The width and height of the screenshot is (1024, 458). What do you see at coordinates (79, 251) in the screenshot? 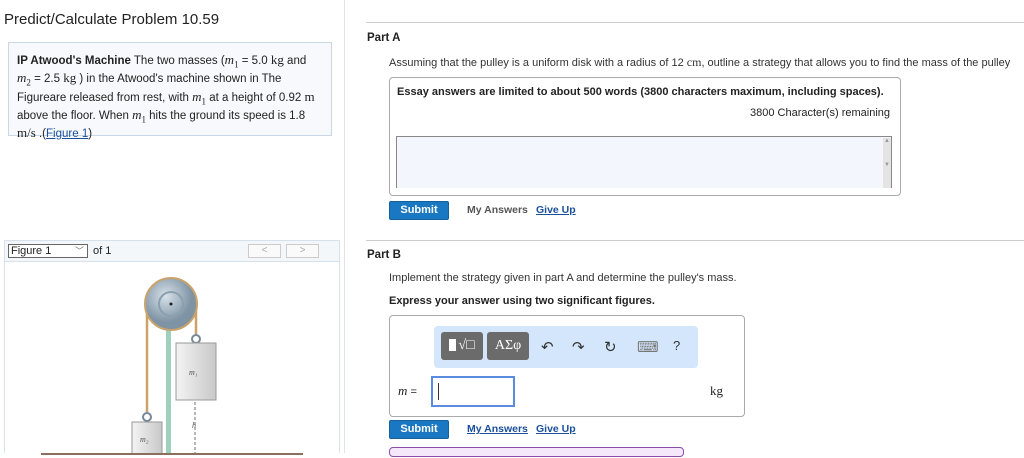
I see `chevron-down-icon: ﹀` at bounding box center [79, 251].